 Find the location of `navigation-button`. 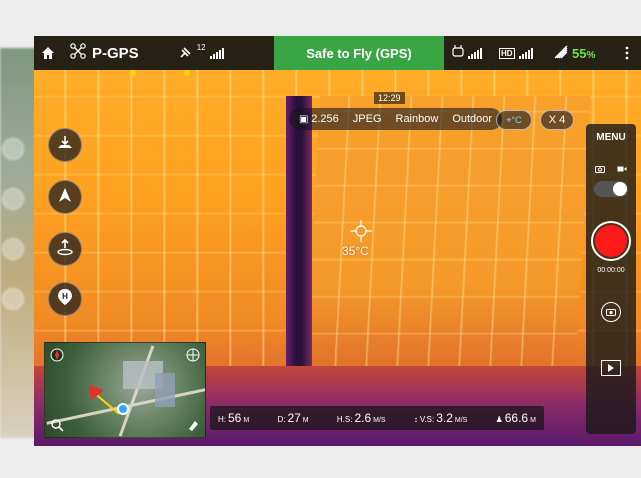

navigation-button is located at coordinates (65, 197).